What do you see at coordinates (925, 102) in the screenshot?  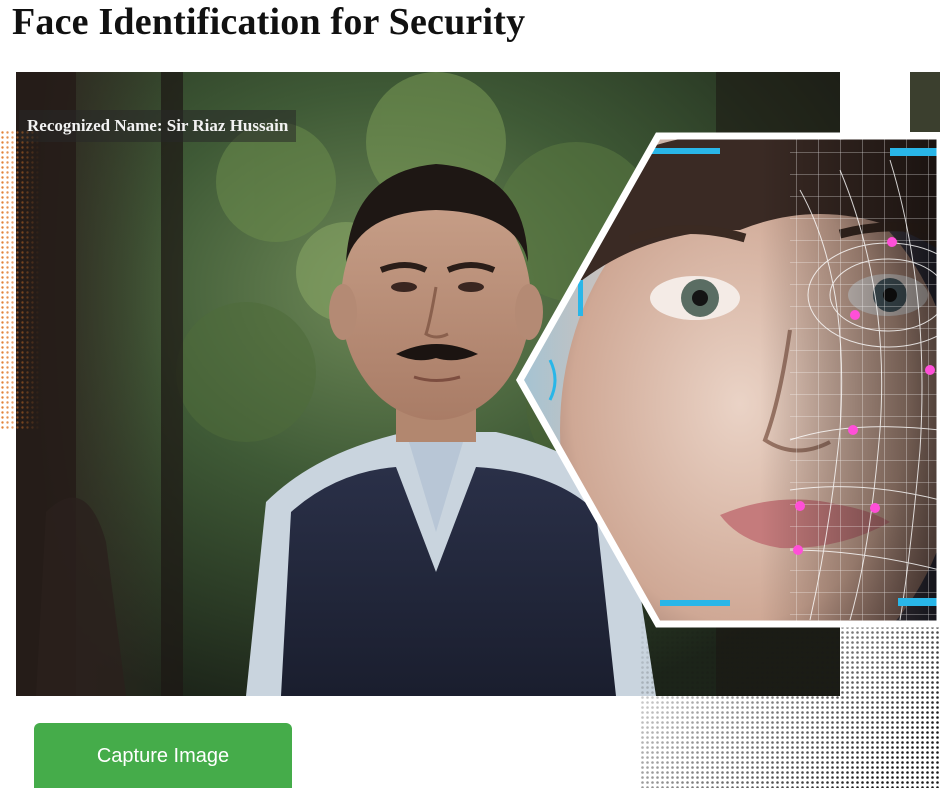 I see `secondary-frame` at bounding box center [925, 102].